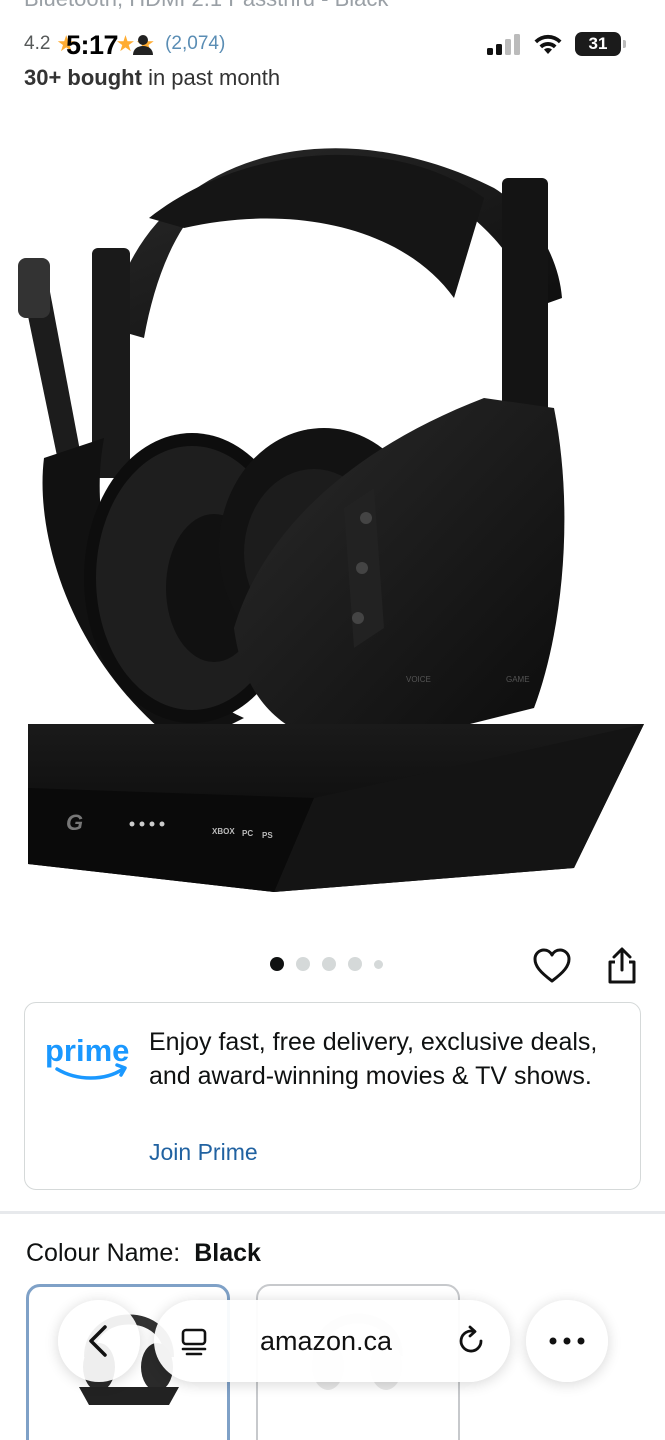 The height and width of the screenshot is (1440, 665). I want to click on ellipsis-icon, so click(567, 1341).